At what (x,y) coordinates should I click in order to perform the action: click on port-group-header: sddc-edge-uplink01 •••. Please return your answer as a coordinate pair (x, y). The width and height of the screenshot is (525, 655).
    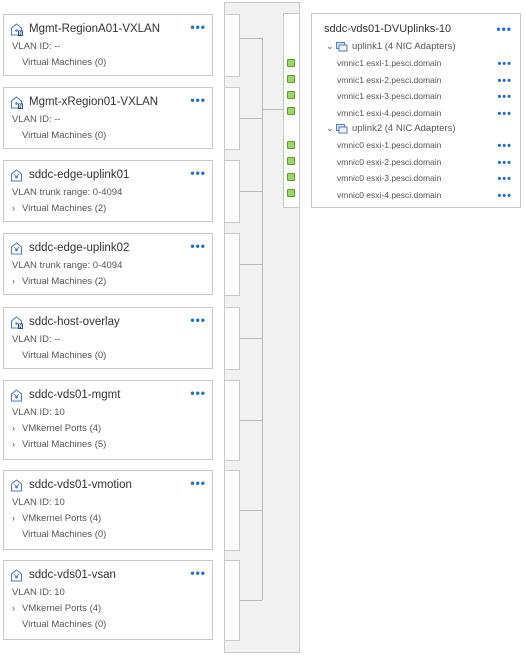
    Looking at the image, I should click on (108, 175).